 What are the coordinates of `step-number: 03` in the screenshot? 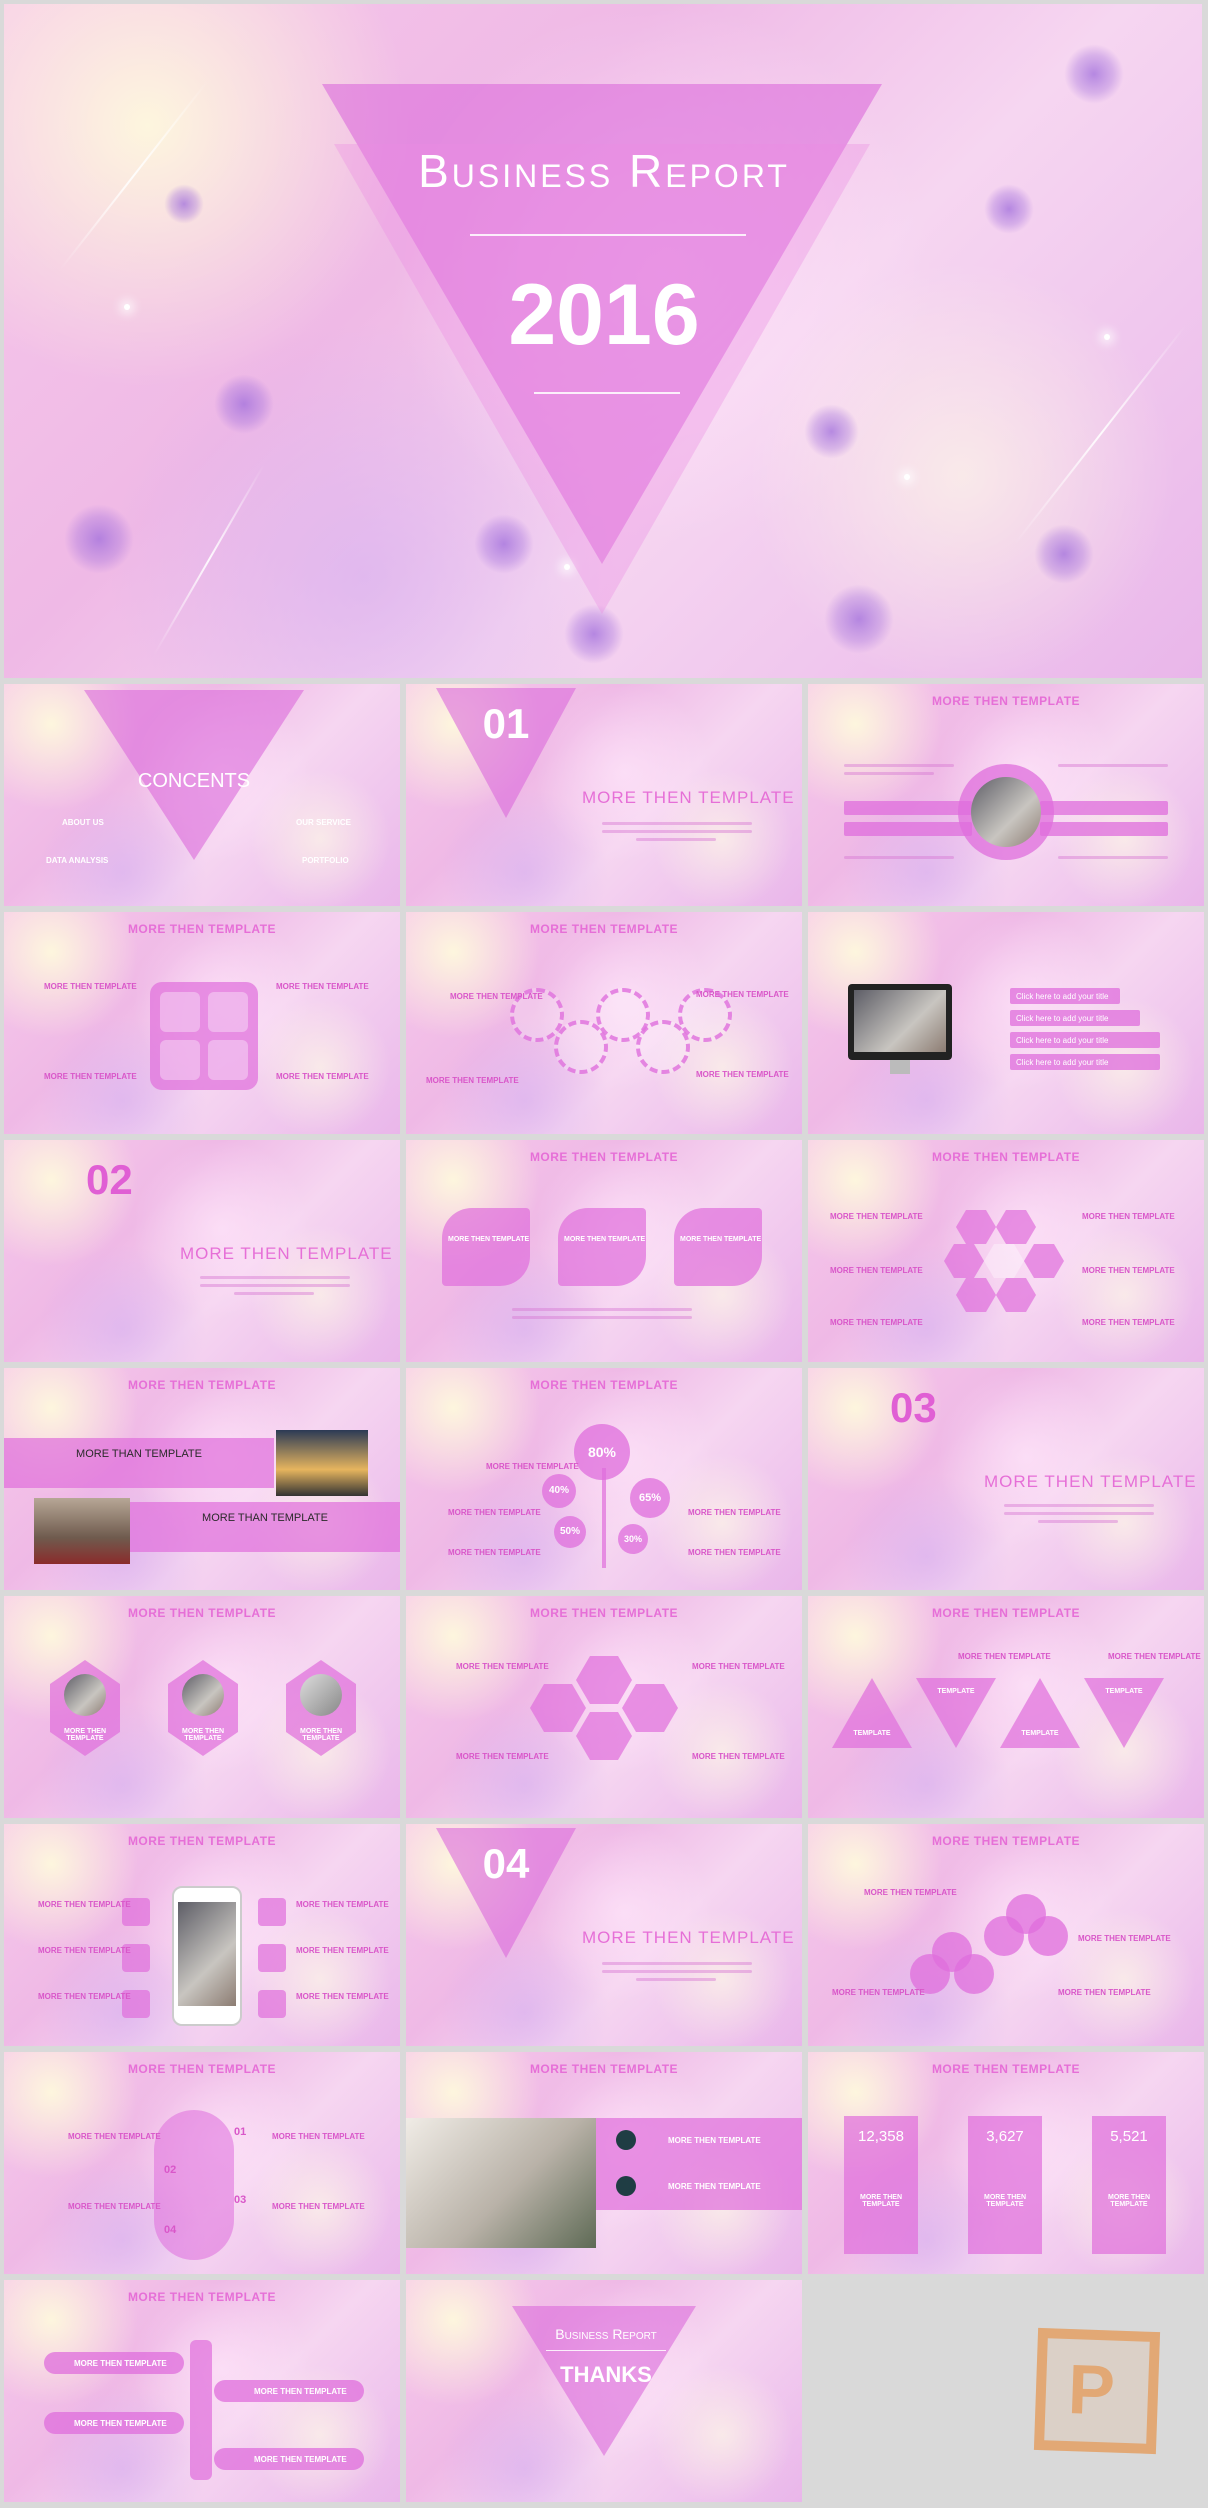 It's located at (240, 2200).